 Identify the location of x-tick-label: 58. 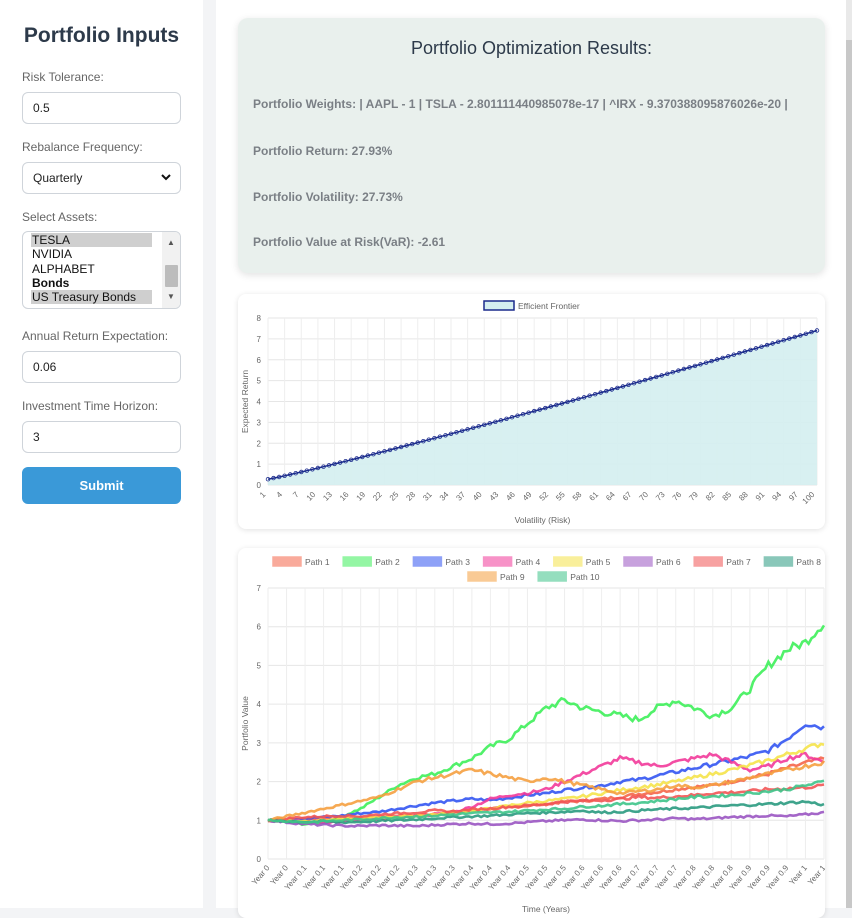
(577, 496).